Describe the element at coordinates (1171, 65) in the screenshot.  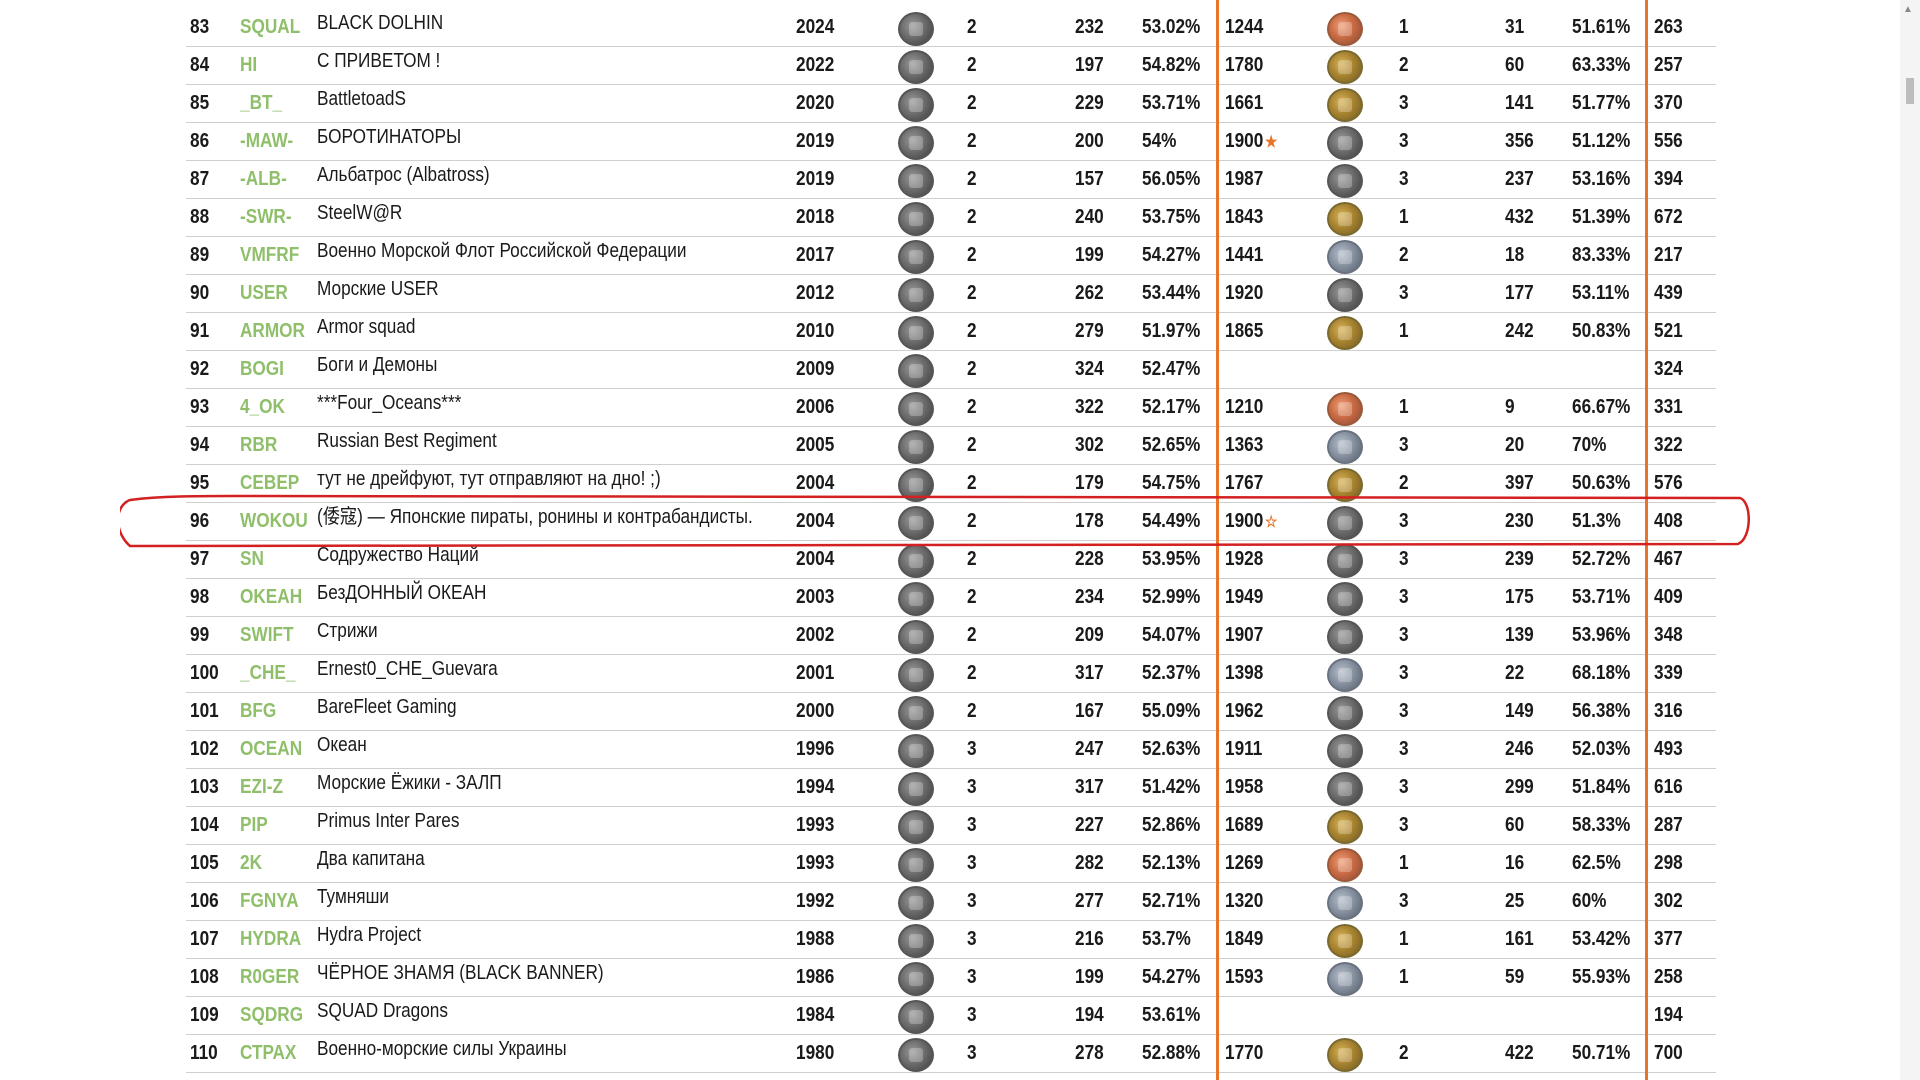
I see `winrate-cell: 54.82%` at that location.